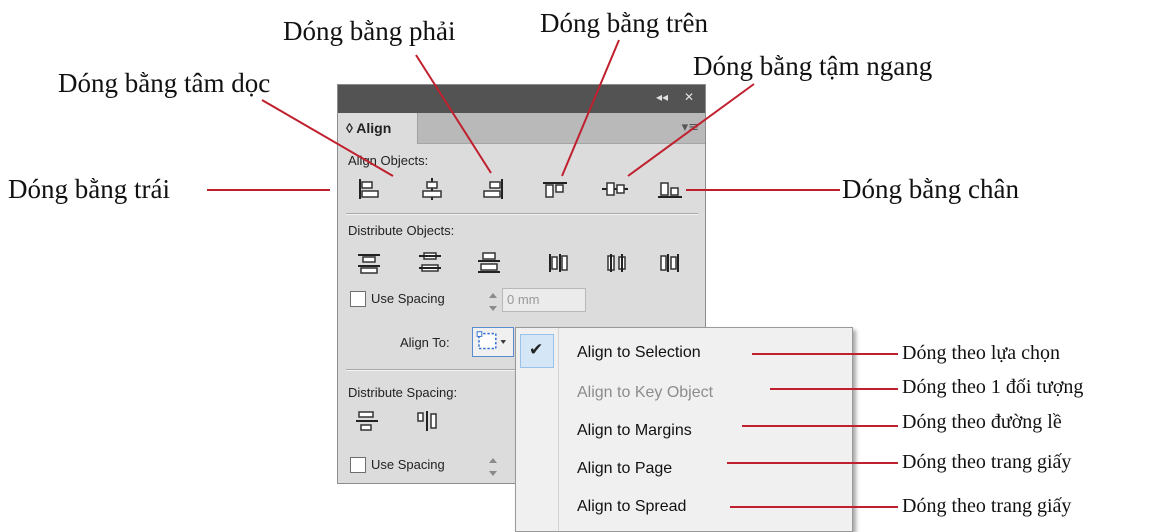 The width and height of the screenshot is (1149, 532). Describe the element at coordinates (670, 189) in the screenshot. I see `align-bottom-edges-icon` at that location.